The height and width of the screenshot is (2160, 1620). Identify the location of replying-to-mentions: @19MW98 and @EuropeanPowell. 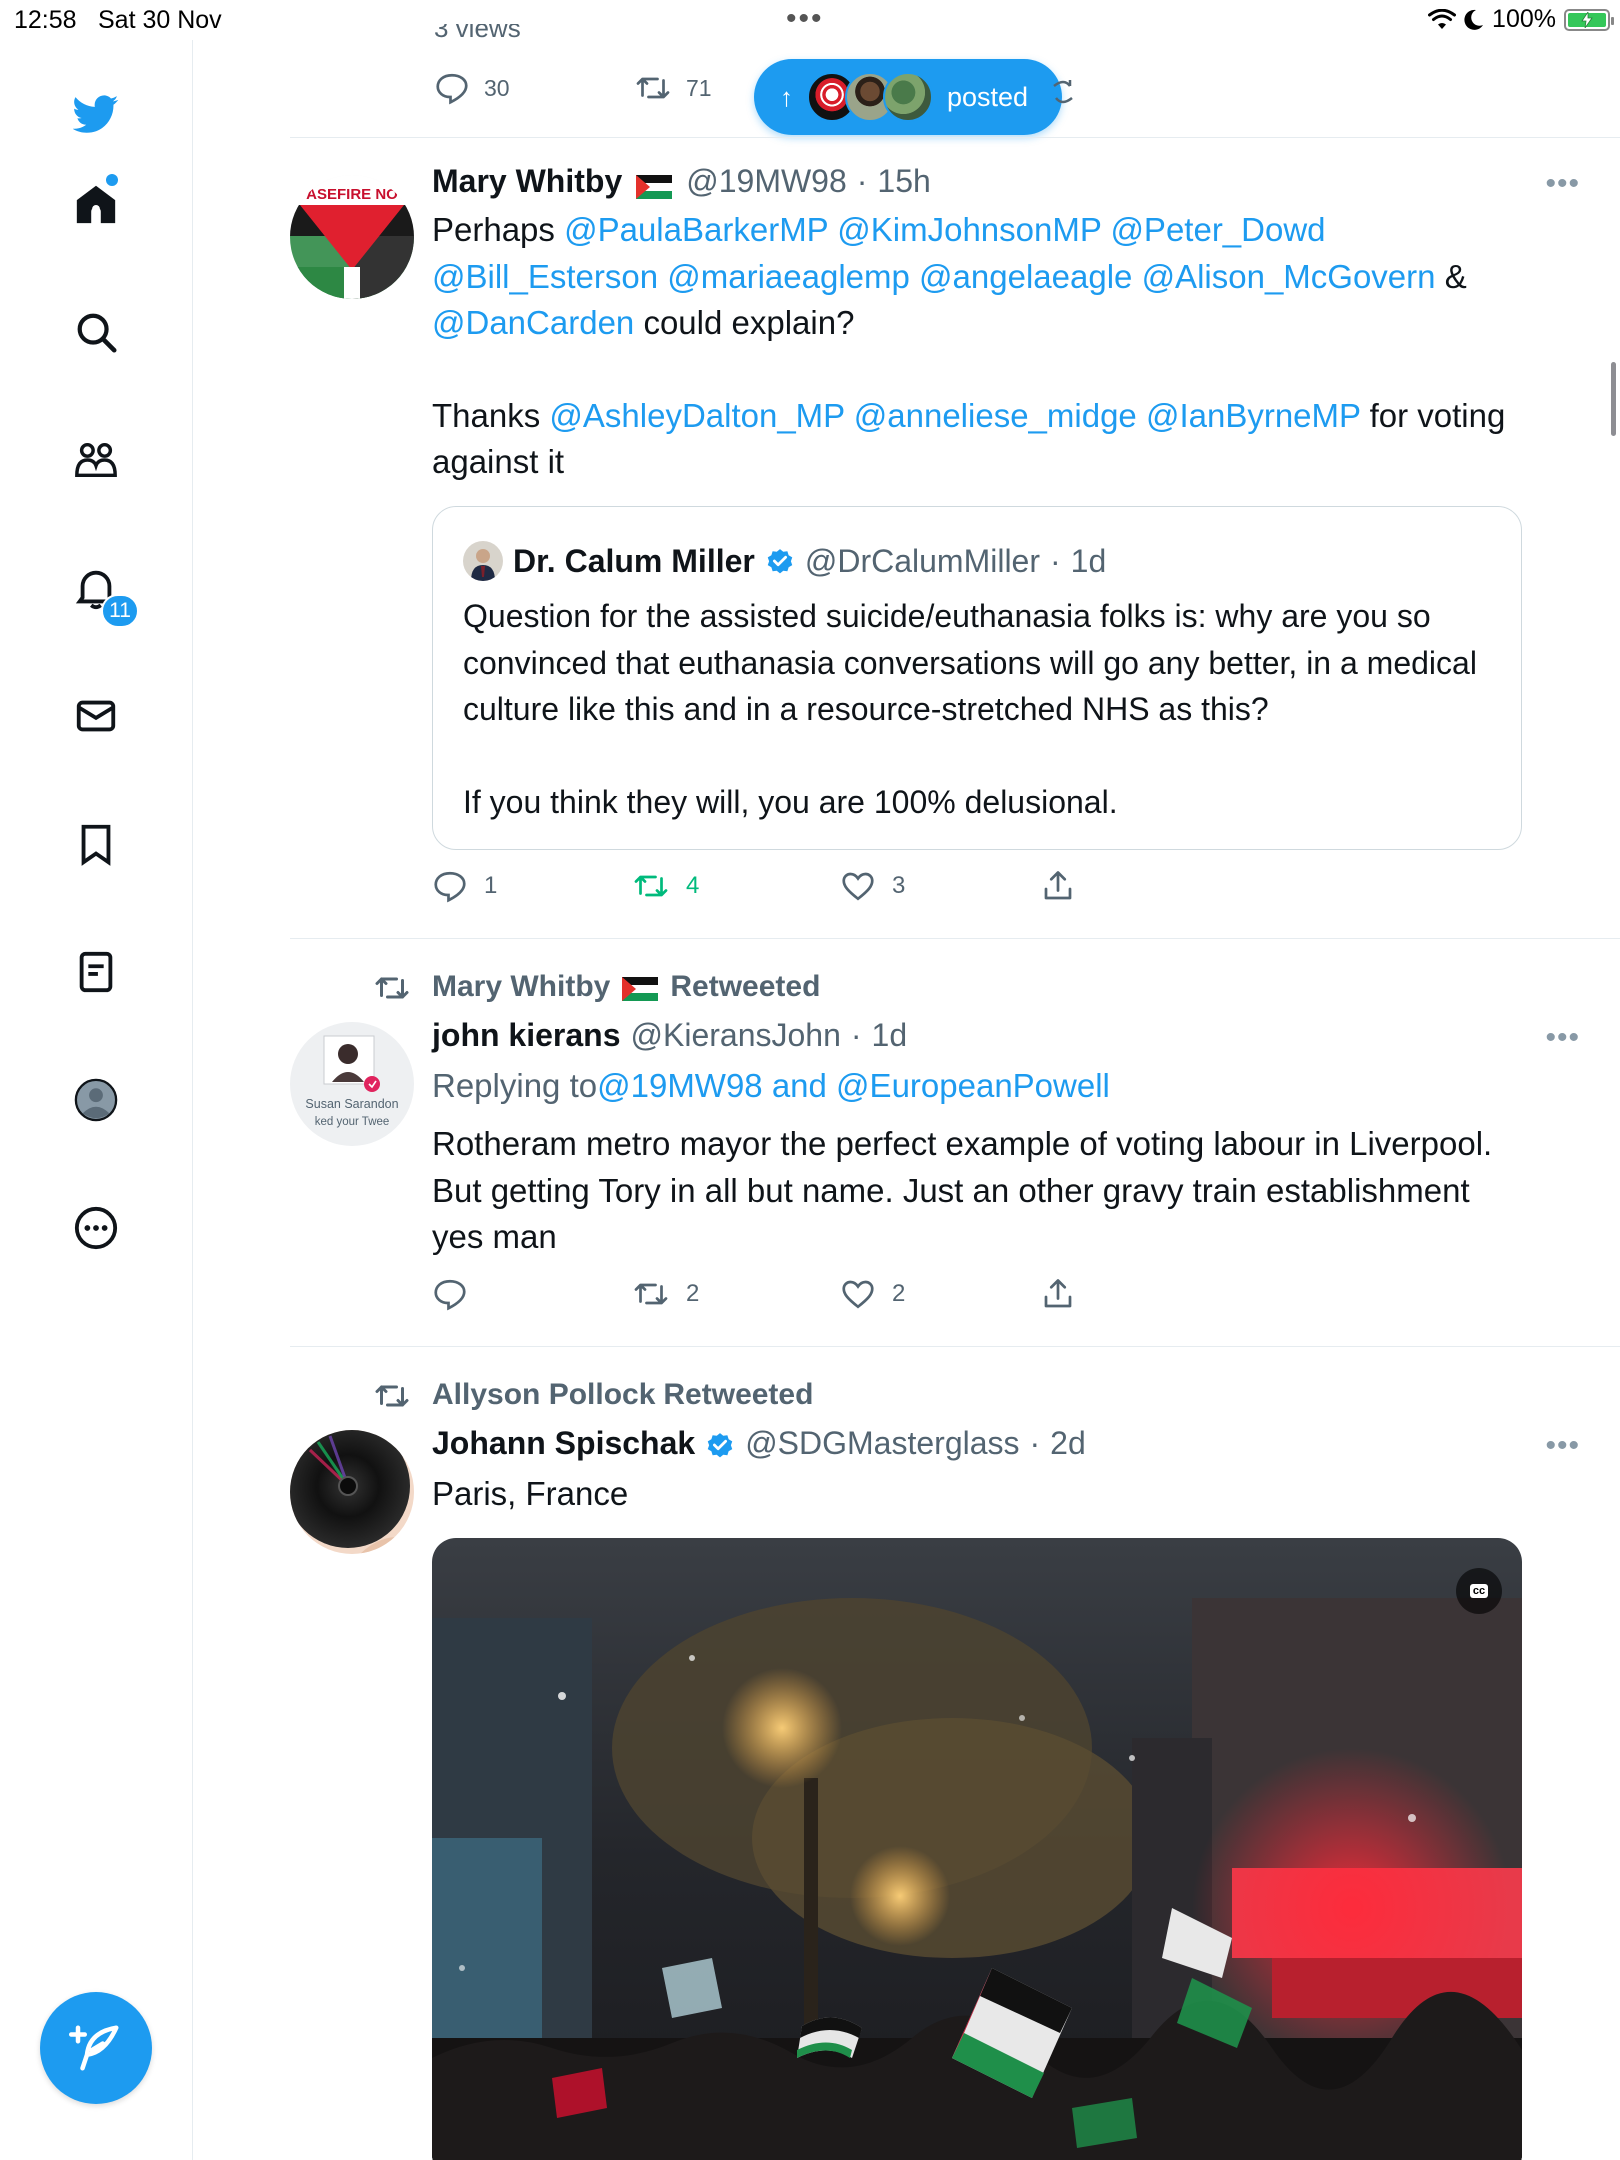
(853, 1086).